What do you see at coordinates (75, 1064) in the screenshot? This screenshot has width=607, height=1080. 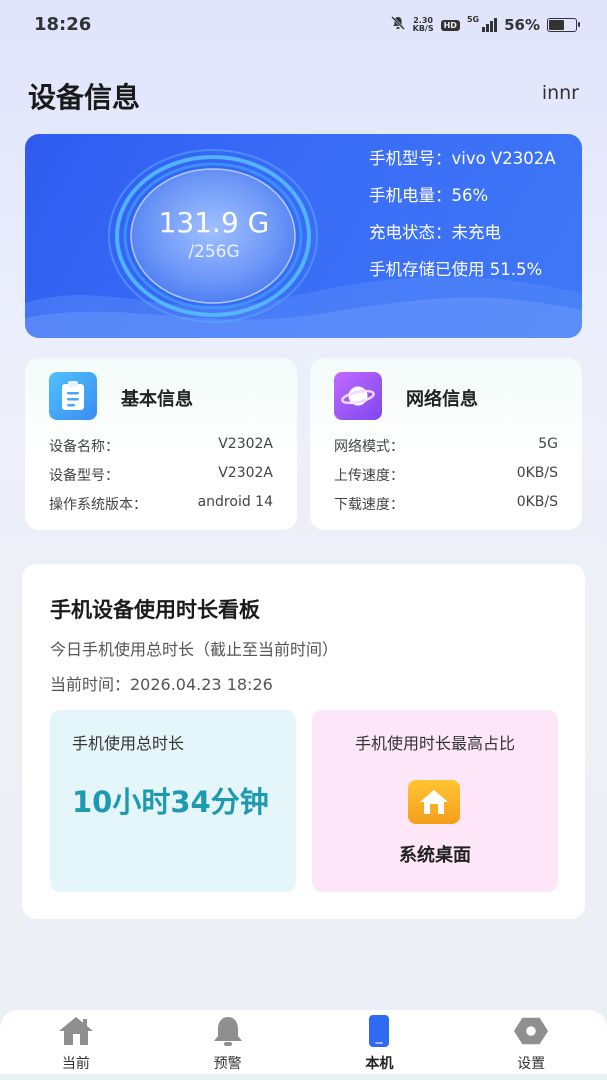 I see `nav-label-current: 当前` at bounding box center [75, 1064].